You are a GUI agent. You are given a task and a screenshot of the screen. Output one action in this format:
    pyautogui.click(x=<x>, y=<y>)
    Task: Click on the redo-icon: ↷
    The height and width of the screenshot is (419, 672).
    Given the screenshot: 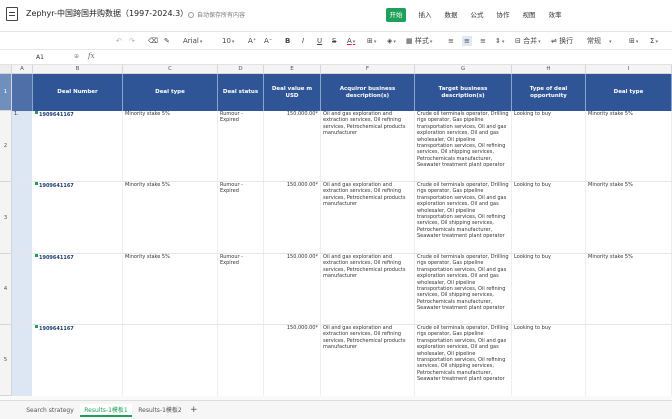 What is the action you would take?
    pyautogui.click(x=132, y=41)
    